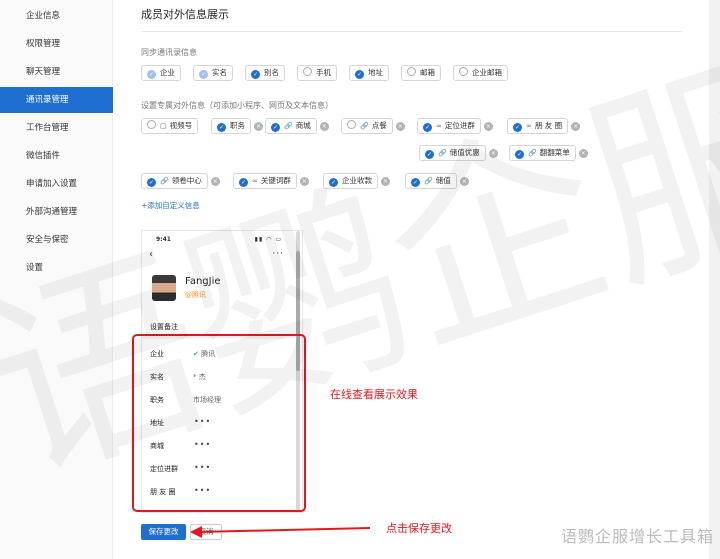  What do you see at coordinates (317, 73) in the screenshot?
I see `sync-tag-mobile: 手机` at bounding box center [317, 73].